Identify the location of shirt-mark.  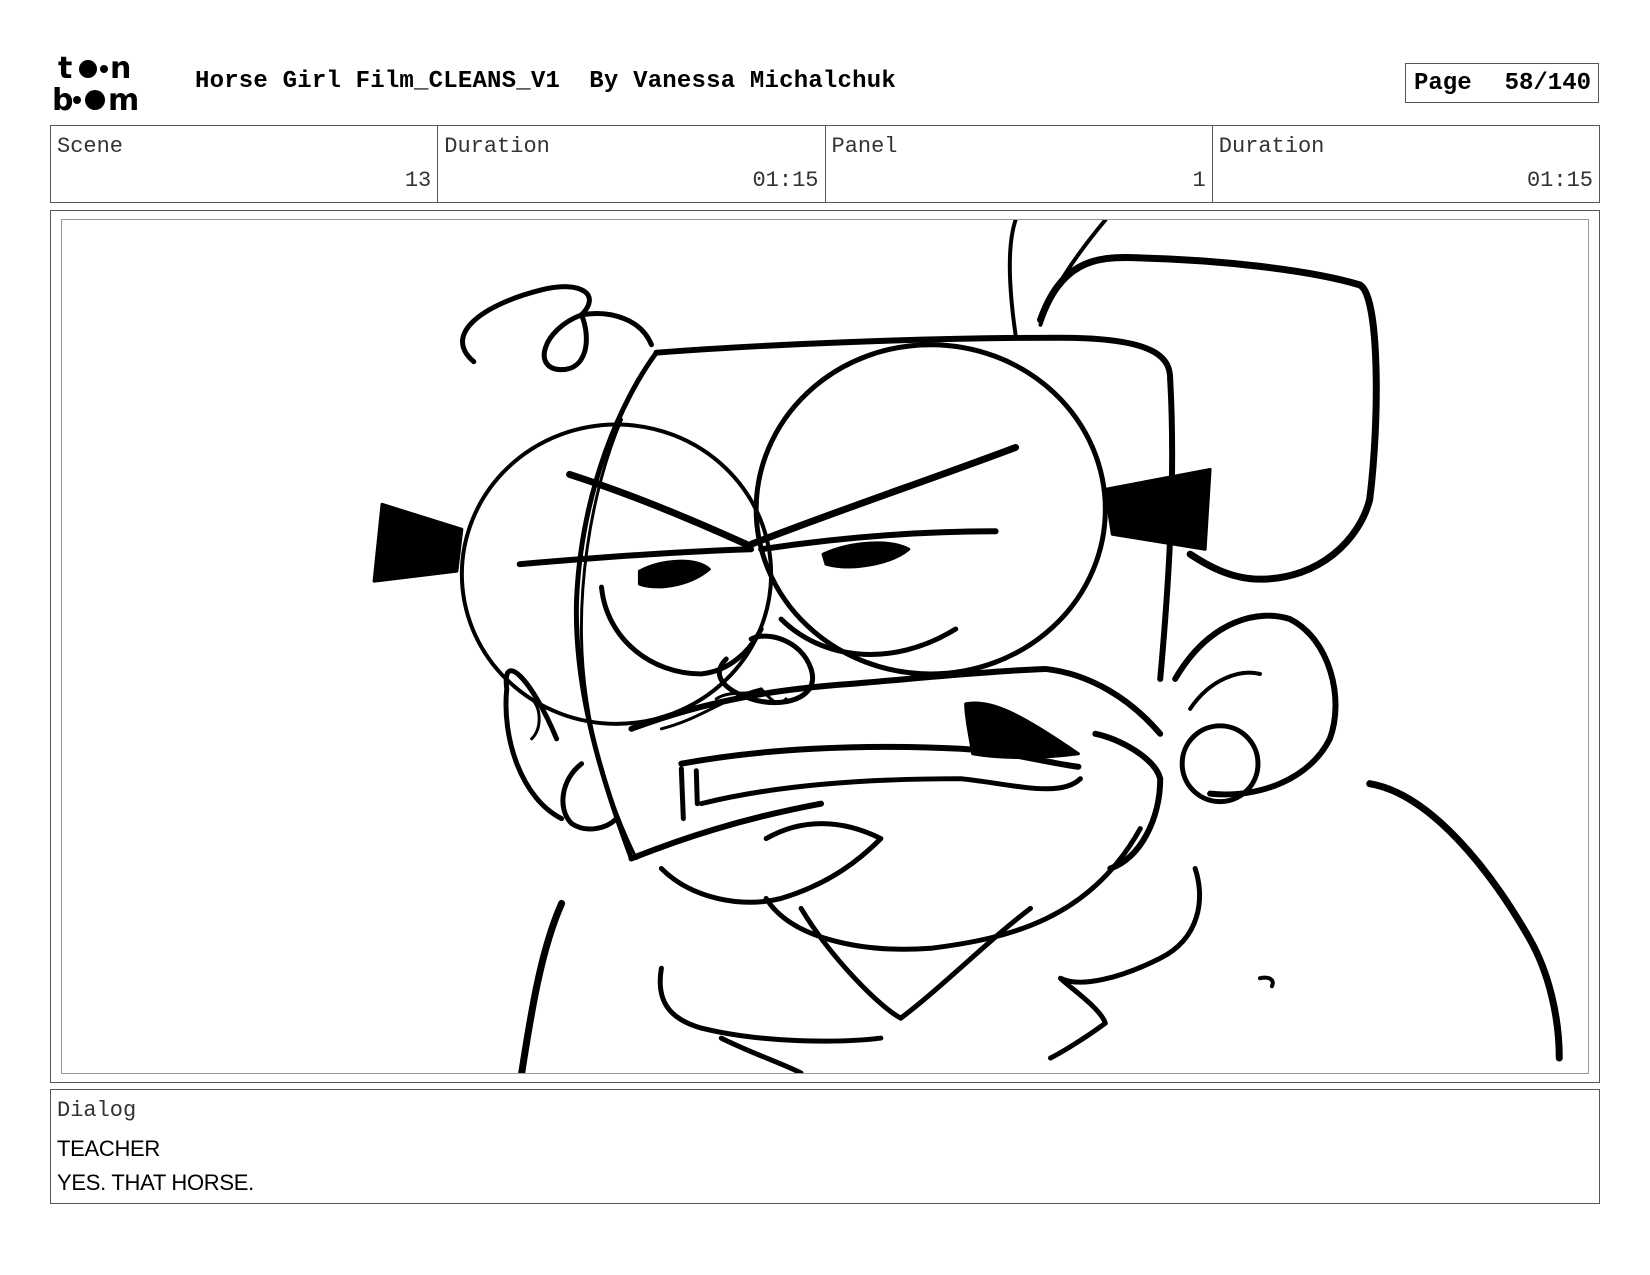
(1266, 982).